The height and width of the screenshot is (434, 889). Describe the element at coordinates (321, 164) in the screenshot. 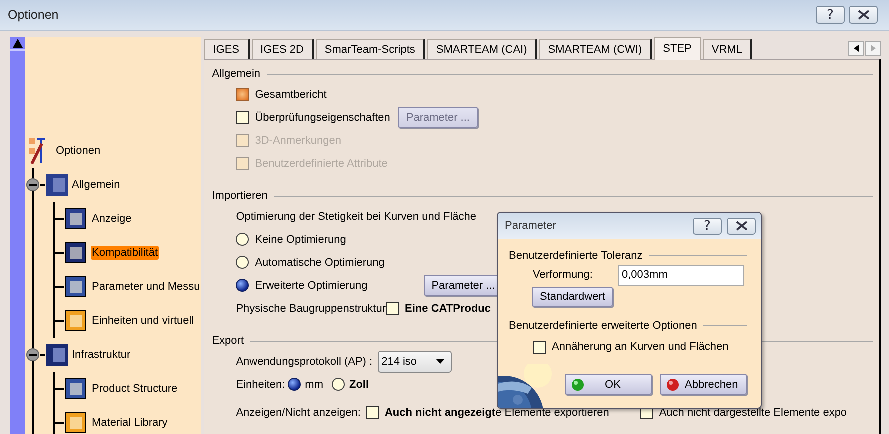

I see `checkbox-label: Benutzerdefinierte Attribute` at that location.